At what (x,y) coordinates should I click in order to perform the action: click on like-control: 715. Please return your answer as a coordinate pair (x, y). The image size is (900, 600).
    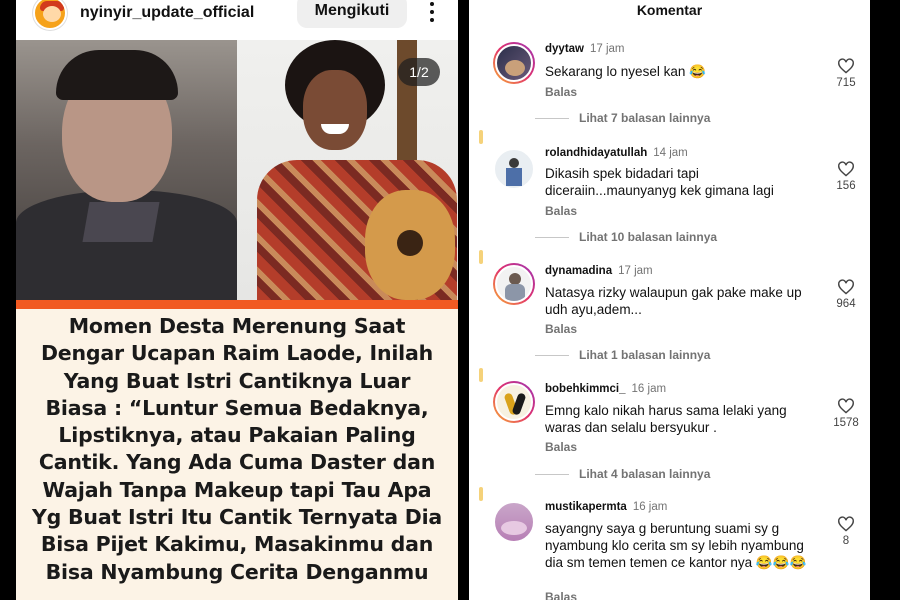
    Looking at the image, I should click on (846, 73).